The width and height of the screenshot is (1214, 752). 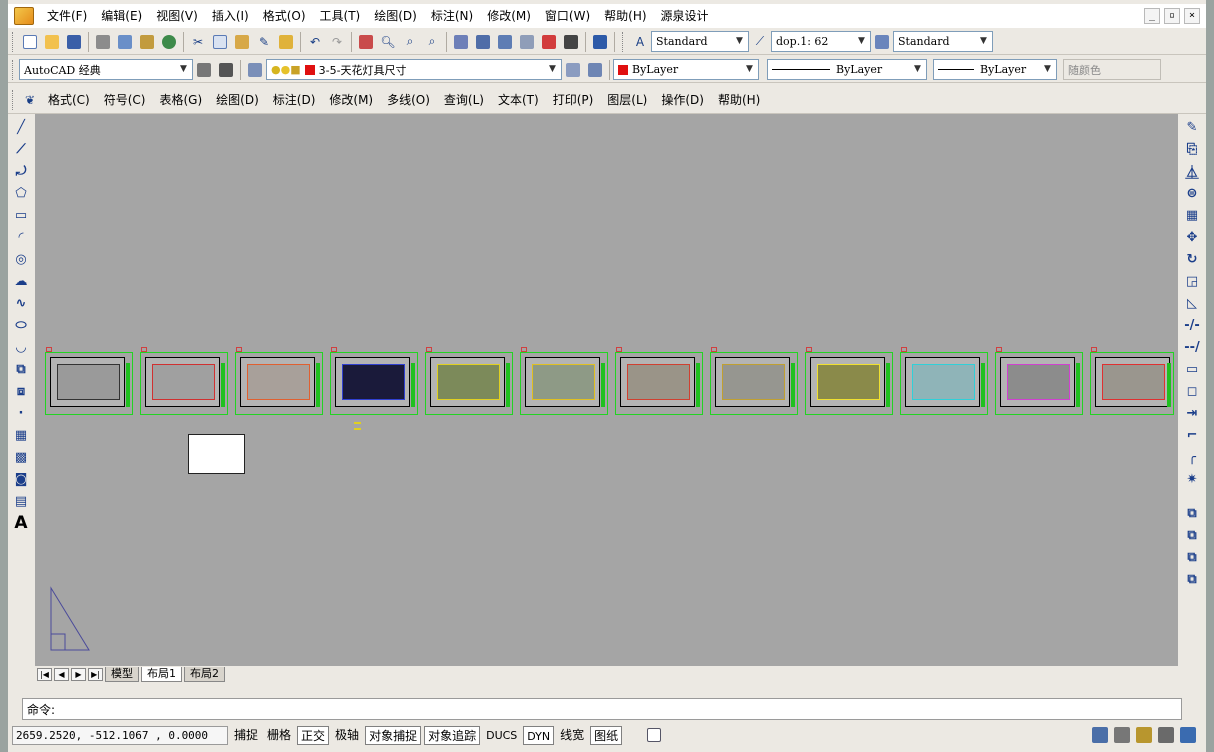 What do you see at coordinates (654, 735) in the screenshot?
I see `maximize-viewport-icon` at bounding box center [654, 735].